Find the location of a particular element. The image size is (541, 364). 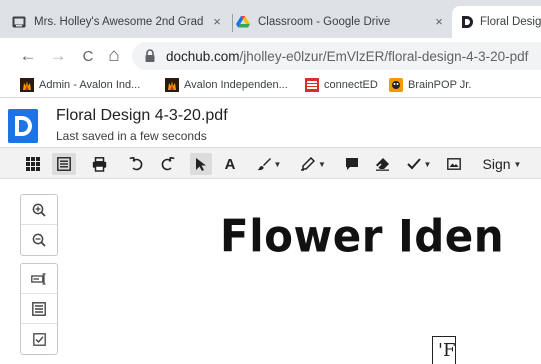

dochub-logo-icon is located at coordinates (23, 126).